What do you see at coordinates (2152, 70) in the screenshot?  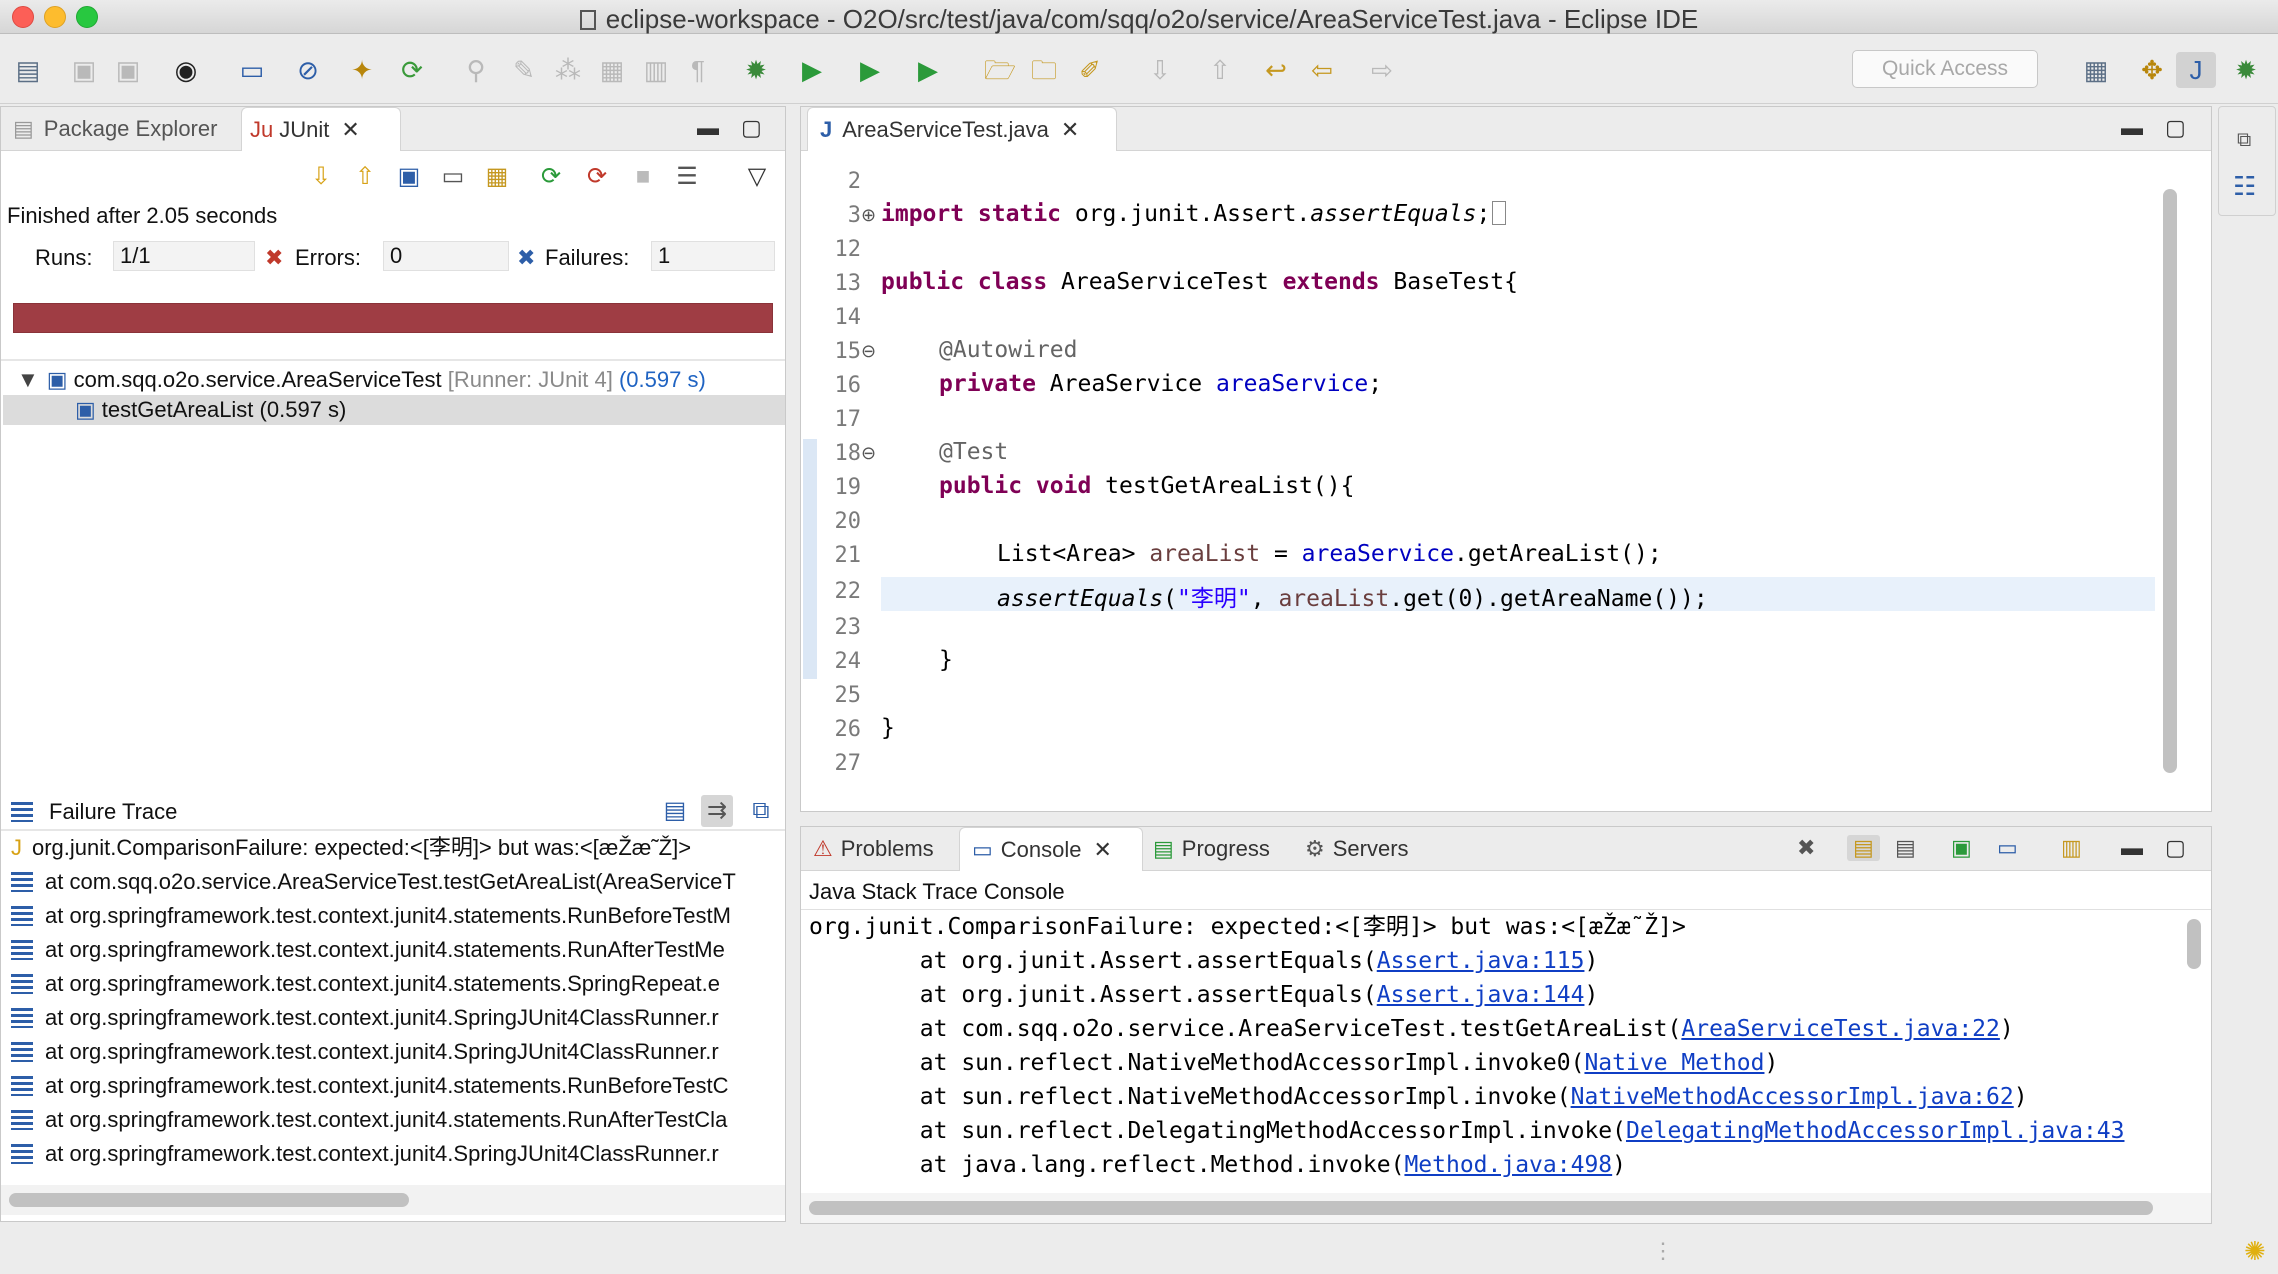 I see `java-ee-perspective-icon: ✥` at bounding box center [2152, 70].